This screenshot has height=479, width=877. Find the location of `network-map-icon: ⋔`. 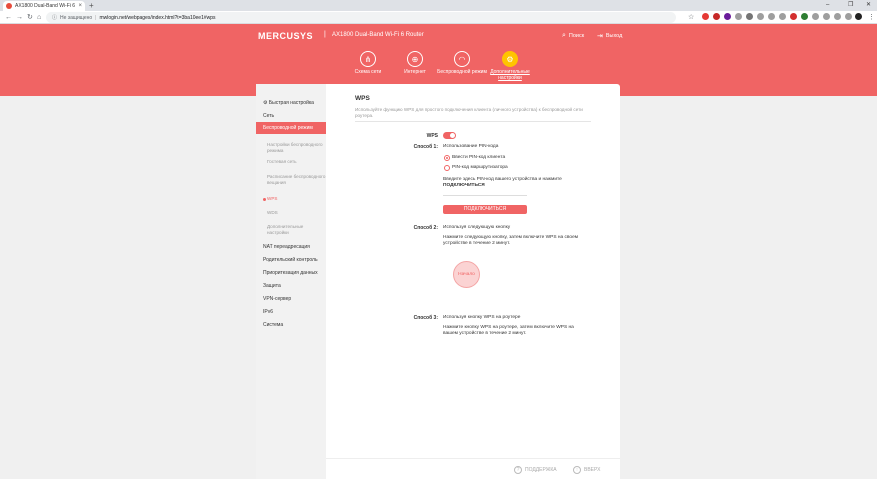

network-map-icon: ⋔ is located at coordinates (368, 59).